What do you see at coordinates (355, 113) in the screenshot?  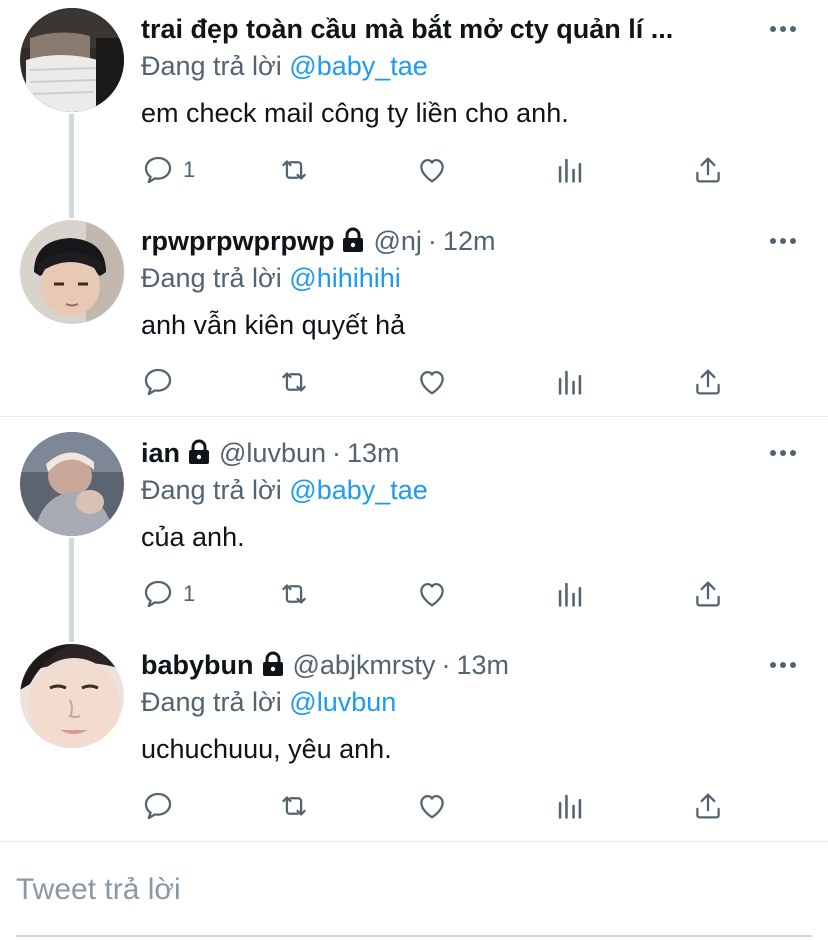 I see `tweet-text: em check mail công ty liền cho anh.` at bounding box center [355, 113].